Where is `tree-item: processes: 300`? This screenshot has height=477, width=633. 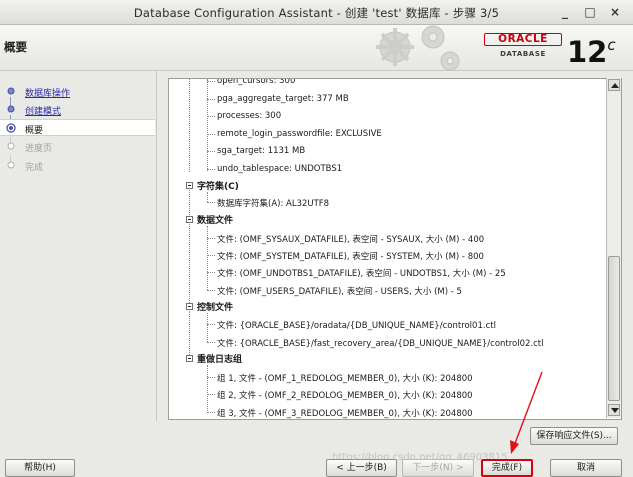 tree-item: processes: 300 is located at coordinates (249, 116).